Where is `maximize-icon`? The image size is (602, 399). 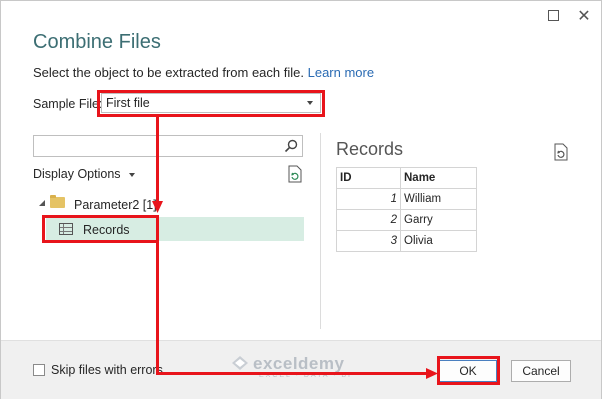
maximize-icon is located at coordinates (553, 15).